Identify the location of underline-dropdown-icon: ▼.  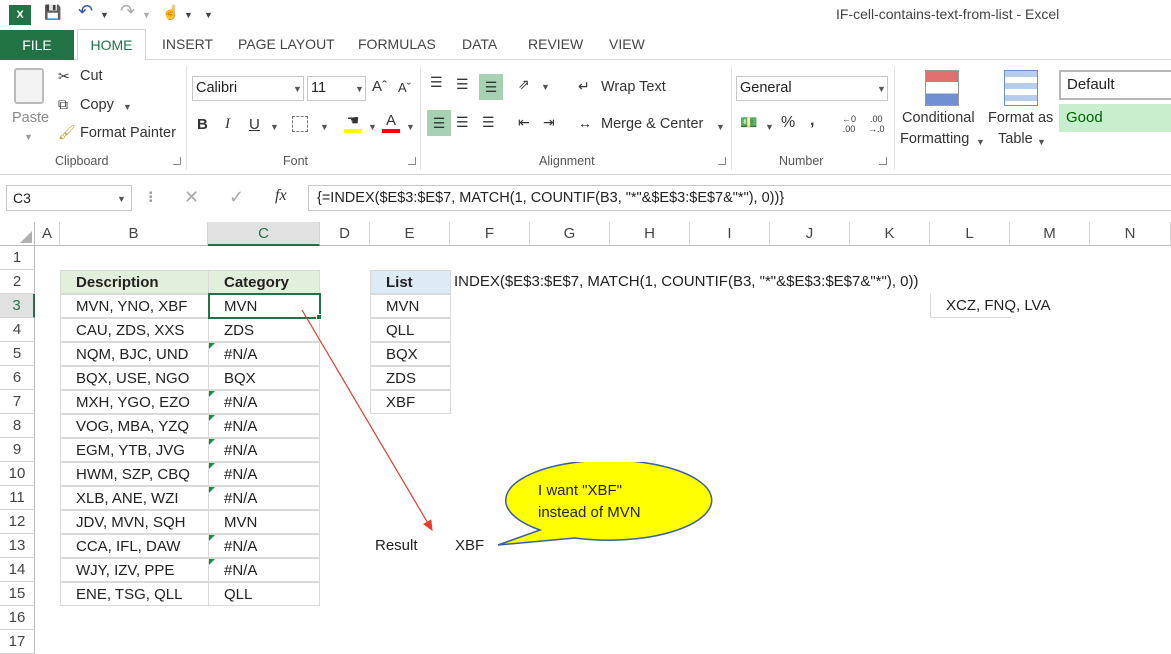
(274, 127).